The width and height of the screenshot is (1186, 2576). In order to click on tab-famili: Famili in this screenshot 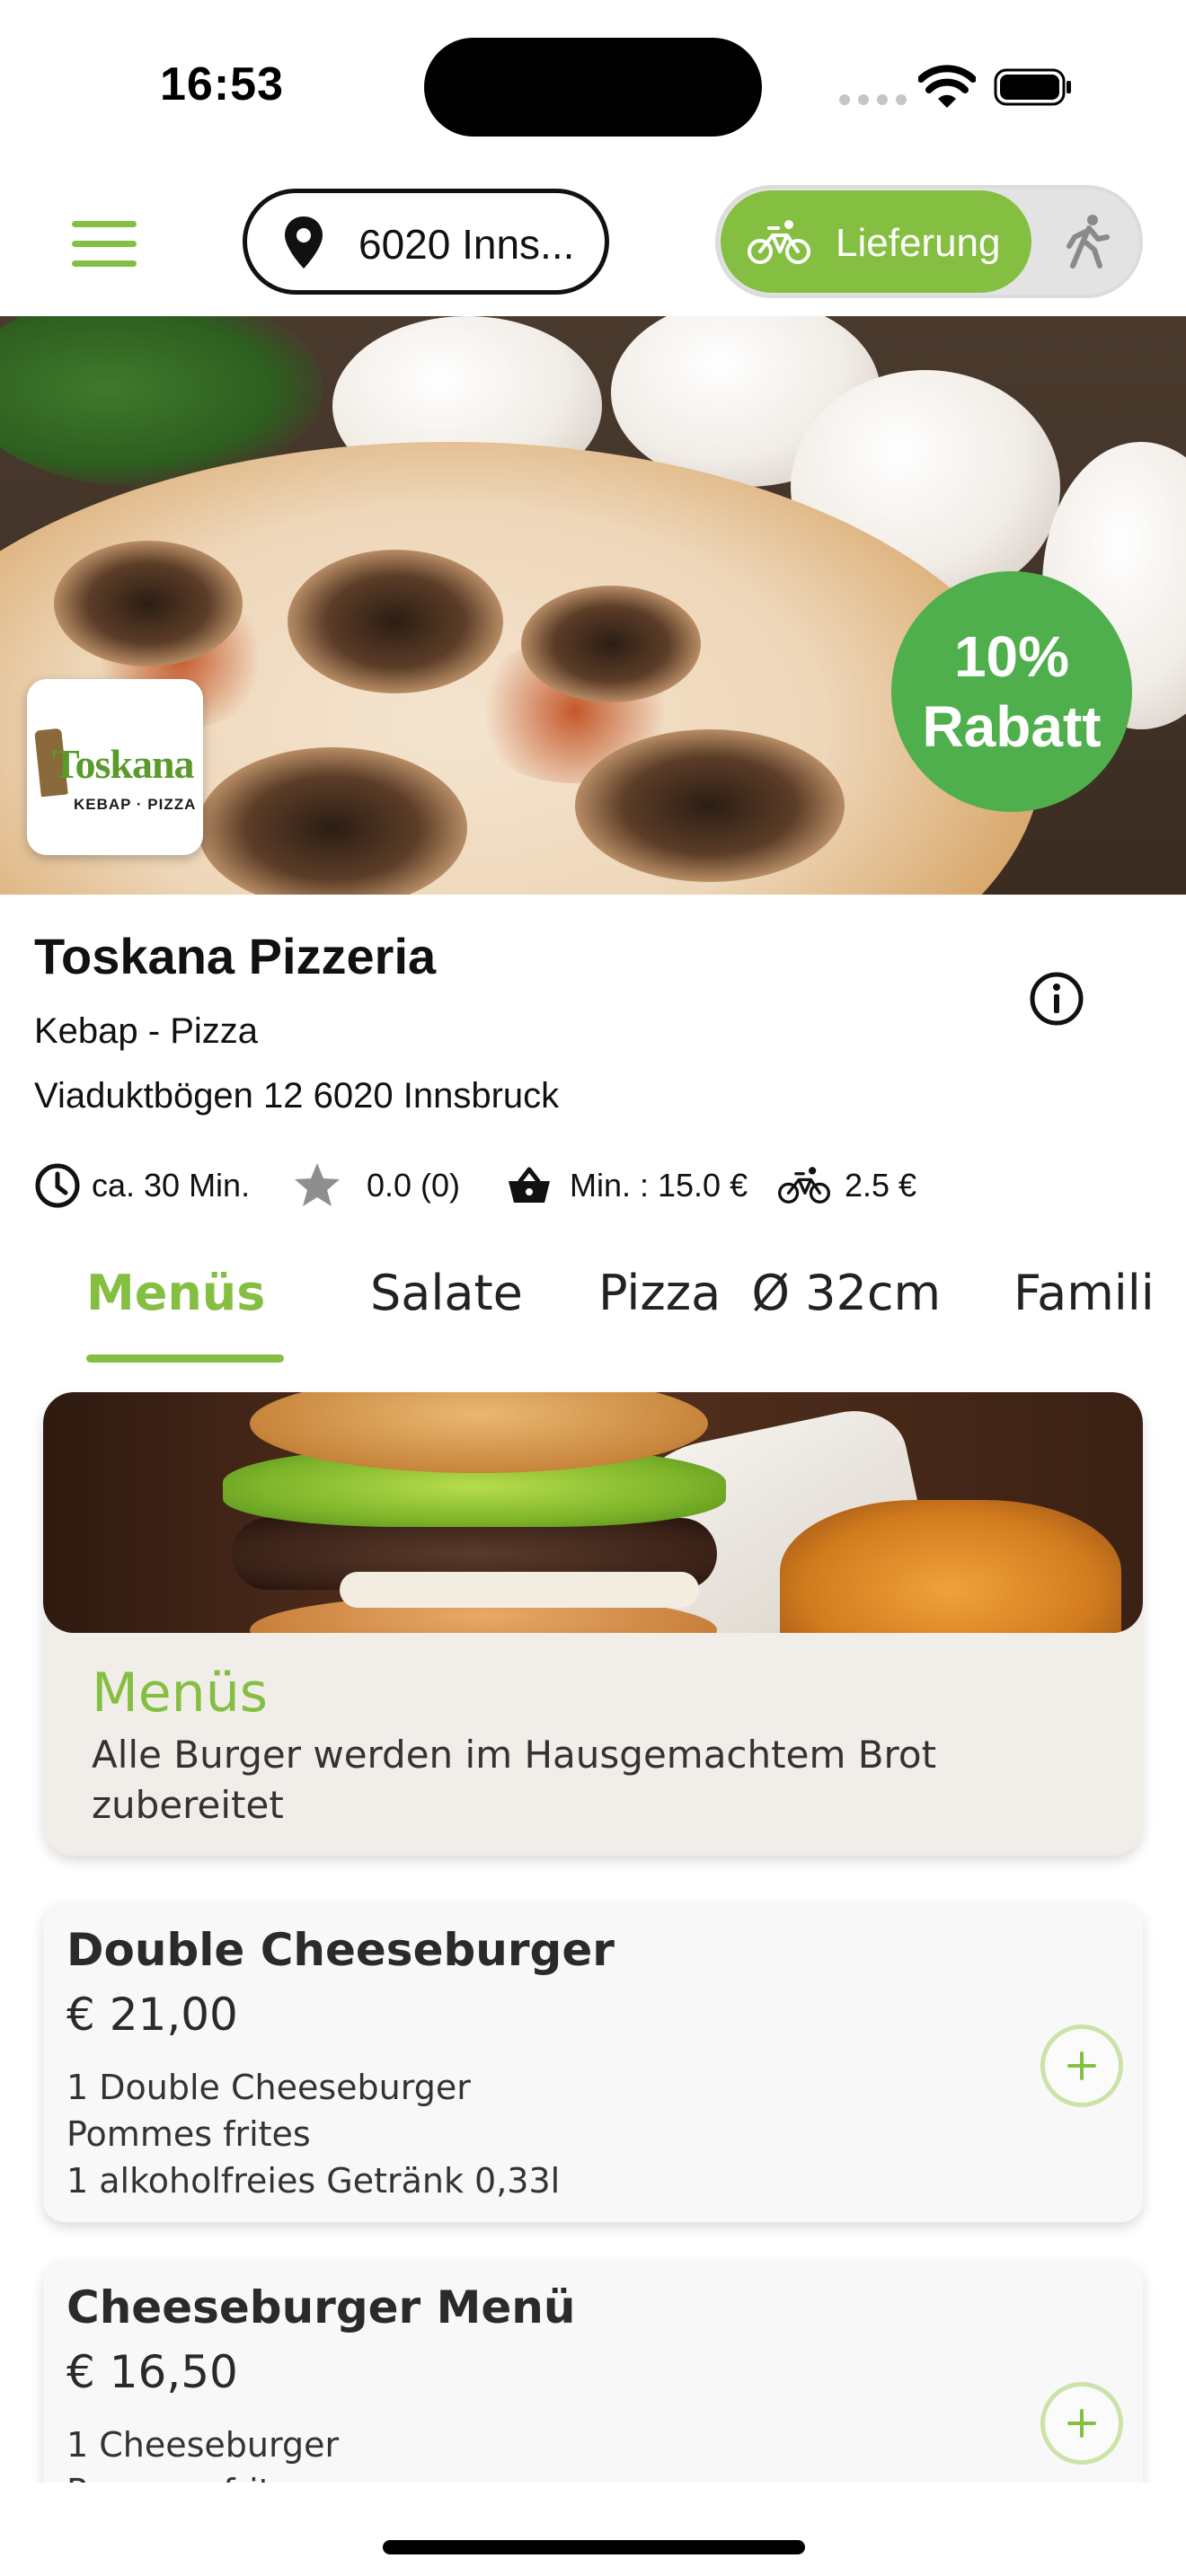, I will do `click(1084, 1293)`.